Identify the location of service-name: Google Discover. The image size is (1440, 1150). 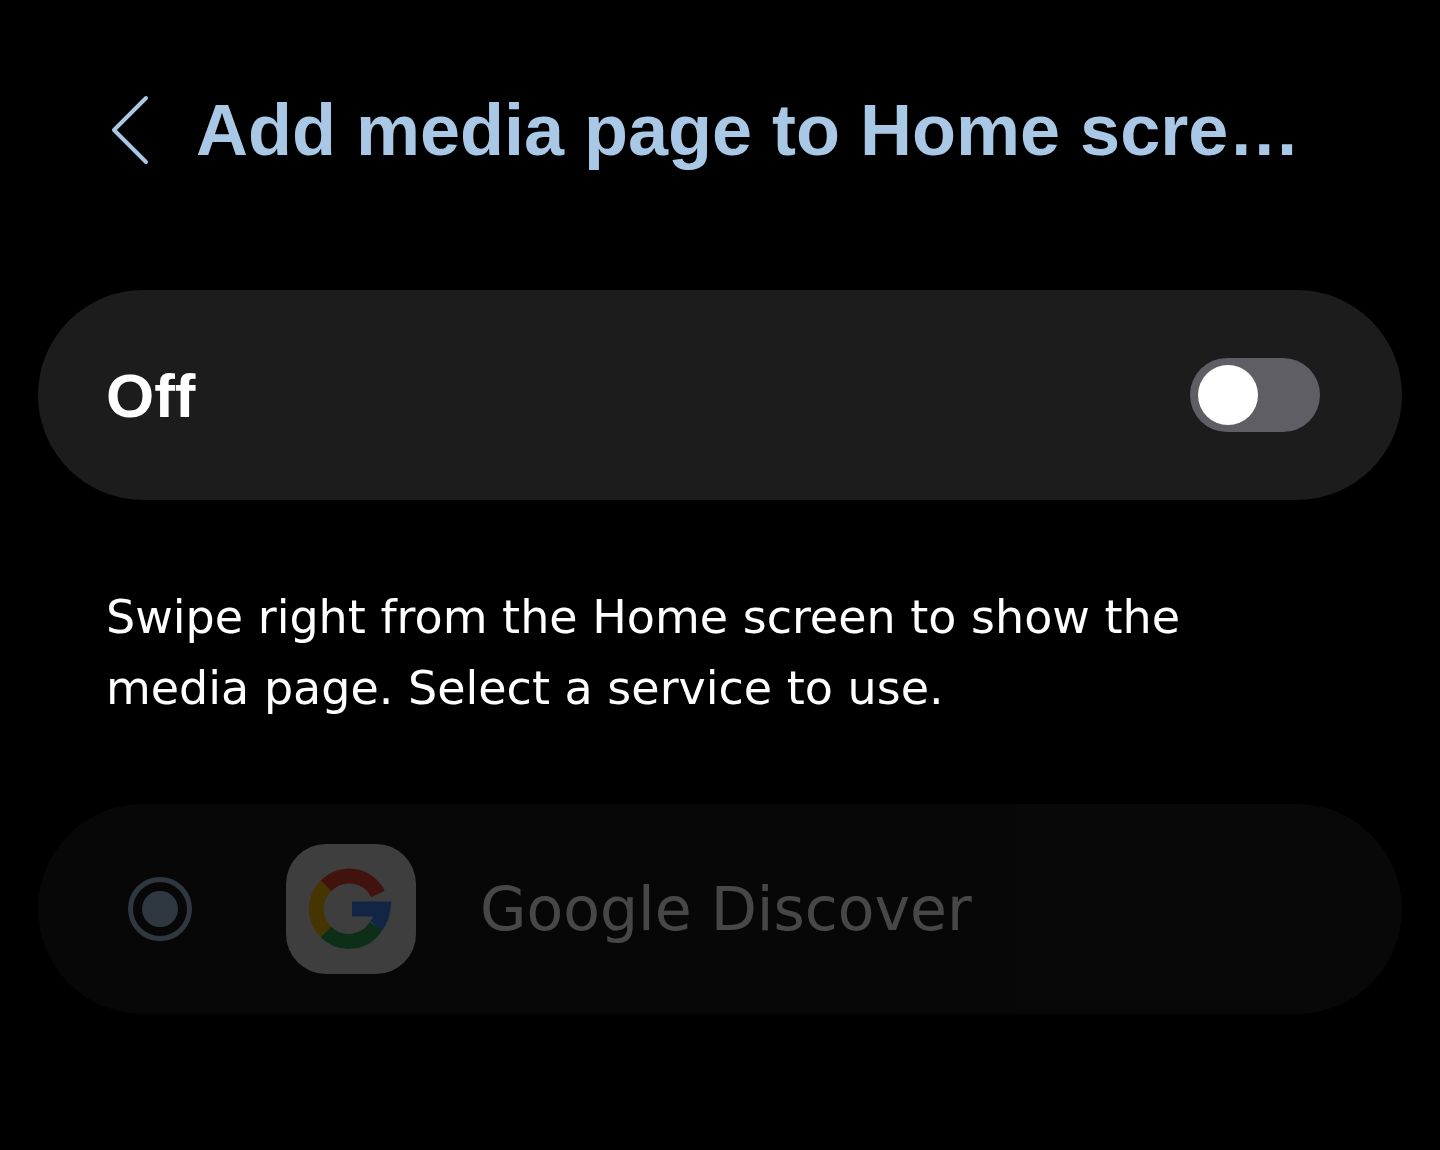
(726, 909).